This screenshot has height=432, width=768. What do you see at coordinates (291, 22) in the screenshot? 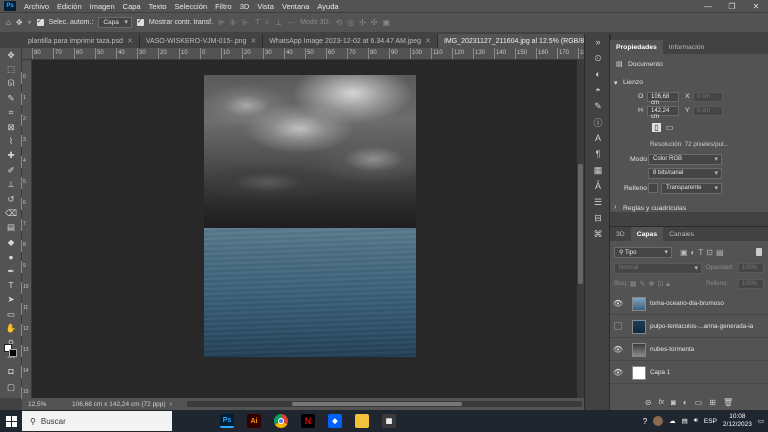
I see `distribute-icon: ⋯` at bounding box center [291, 22].